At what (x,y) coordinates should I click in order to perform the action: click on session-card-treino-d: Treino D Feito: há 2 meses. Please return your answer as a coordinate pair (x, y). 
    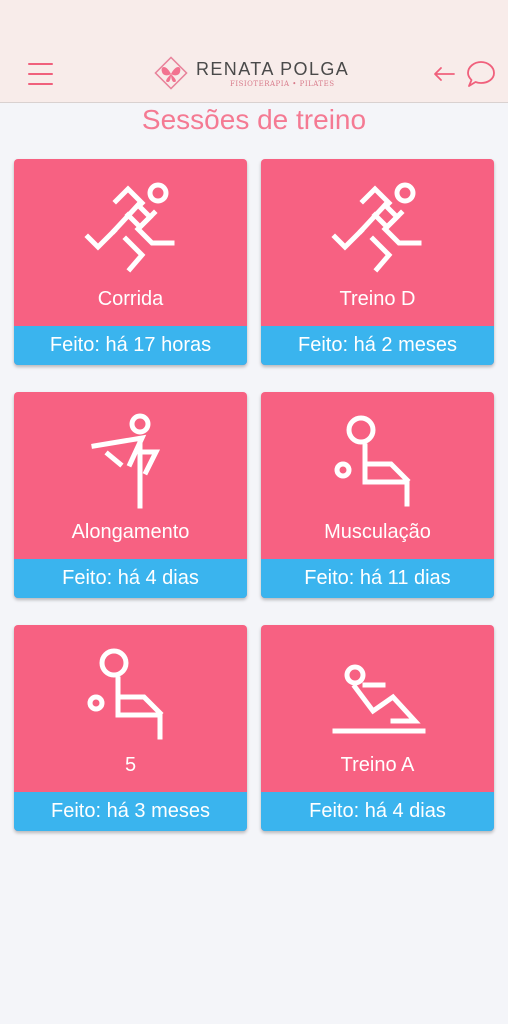
    Looking at the image, I should click on (377, 262).